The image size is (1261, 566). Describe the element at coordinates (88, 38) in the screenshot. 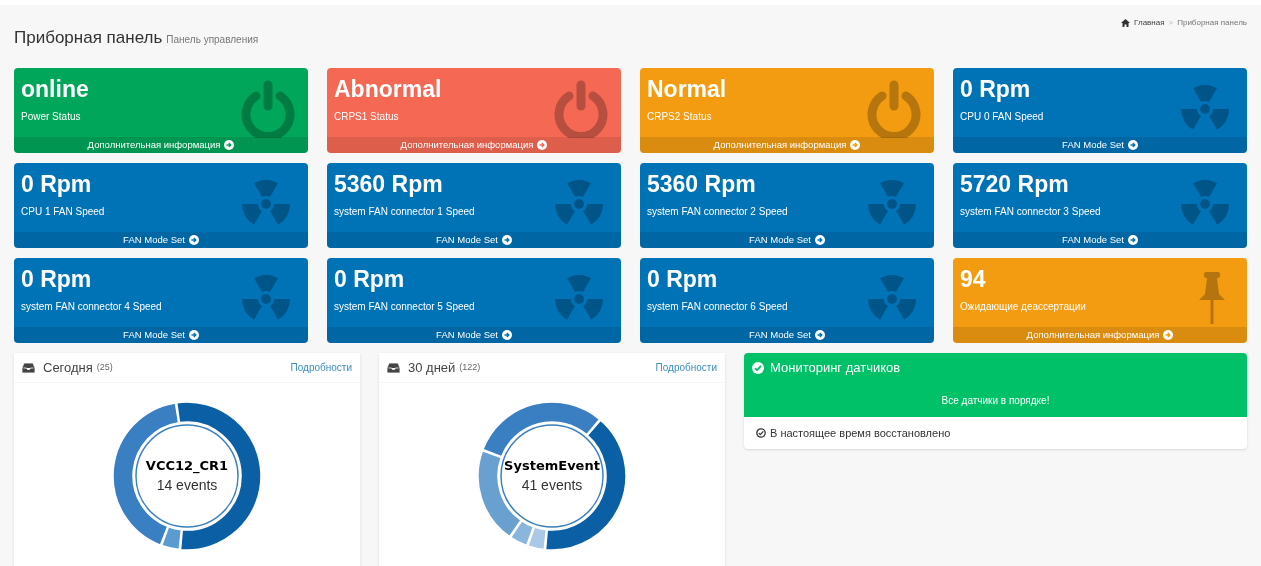

I see `page-title: Приборная панель` at that location.